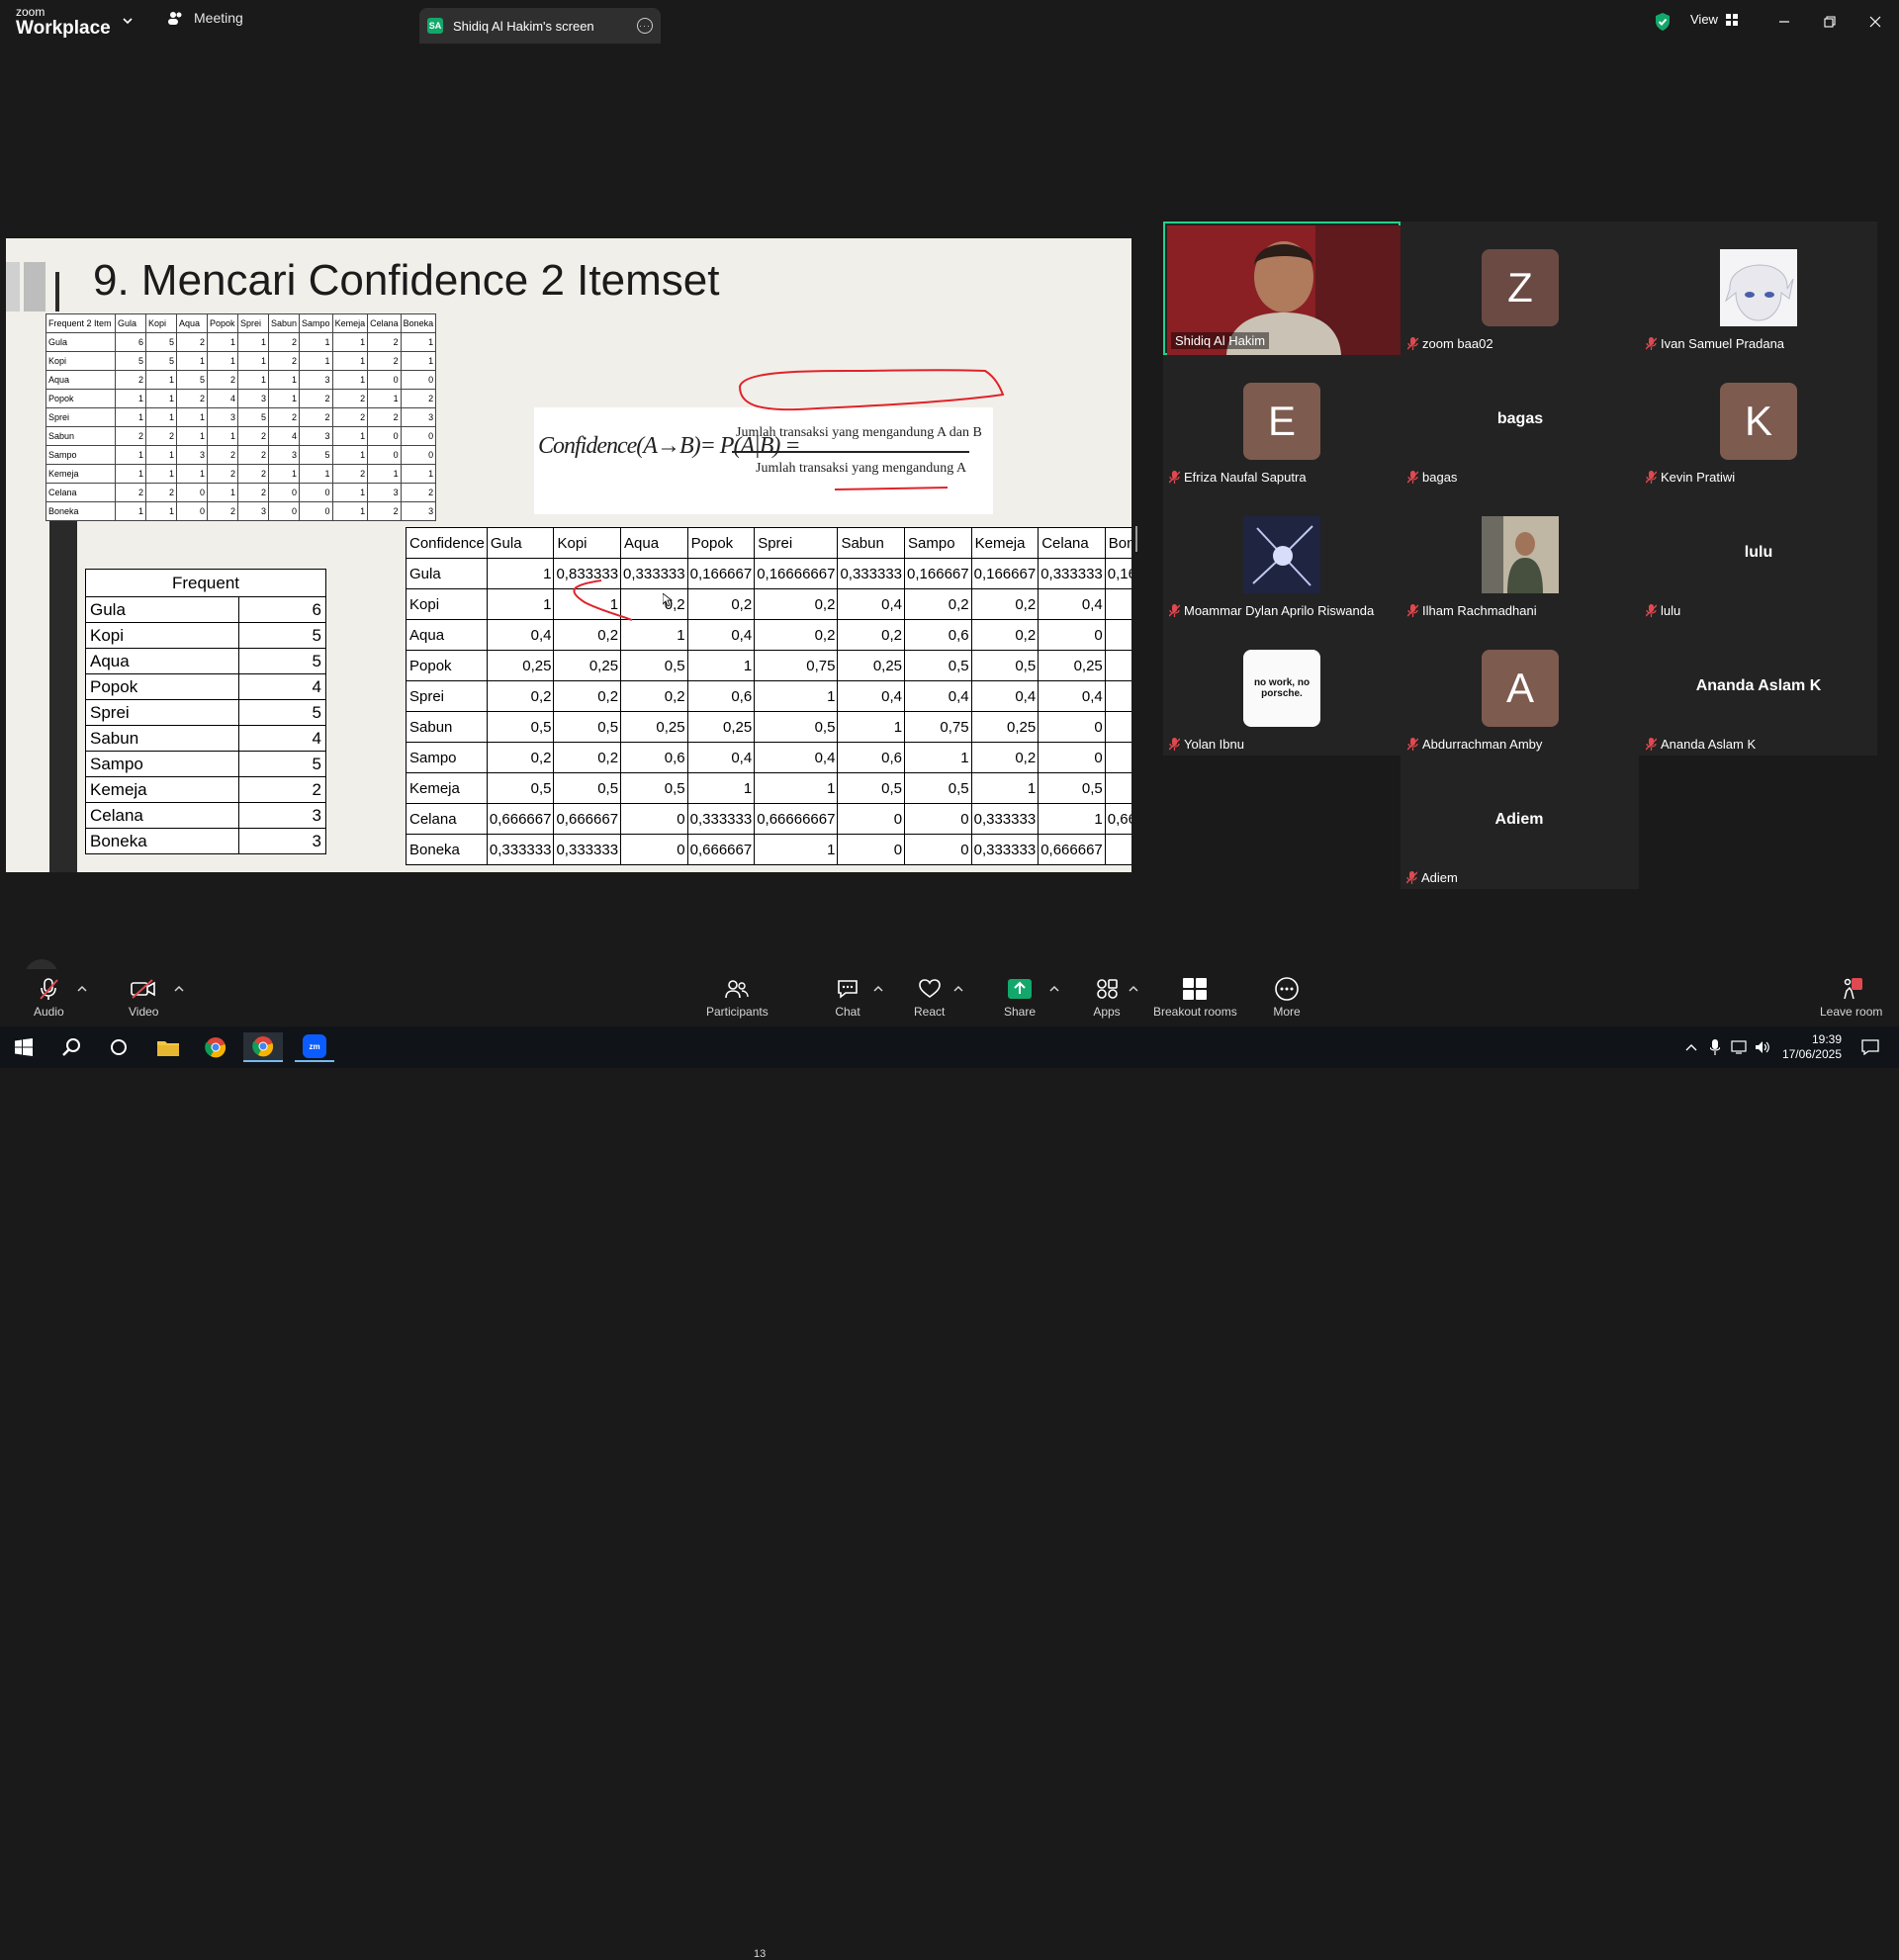 The height and width of the screenshot is (1960, 1899). I want to click on participant-tile: Adiem Adiem, so click(1519, 823).